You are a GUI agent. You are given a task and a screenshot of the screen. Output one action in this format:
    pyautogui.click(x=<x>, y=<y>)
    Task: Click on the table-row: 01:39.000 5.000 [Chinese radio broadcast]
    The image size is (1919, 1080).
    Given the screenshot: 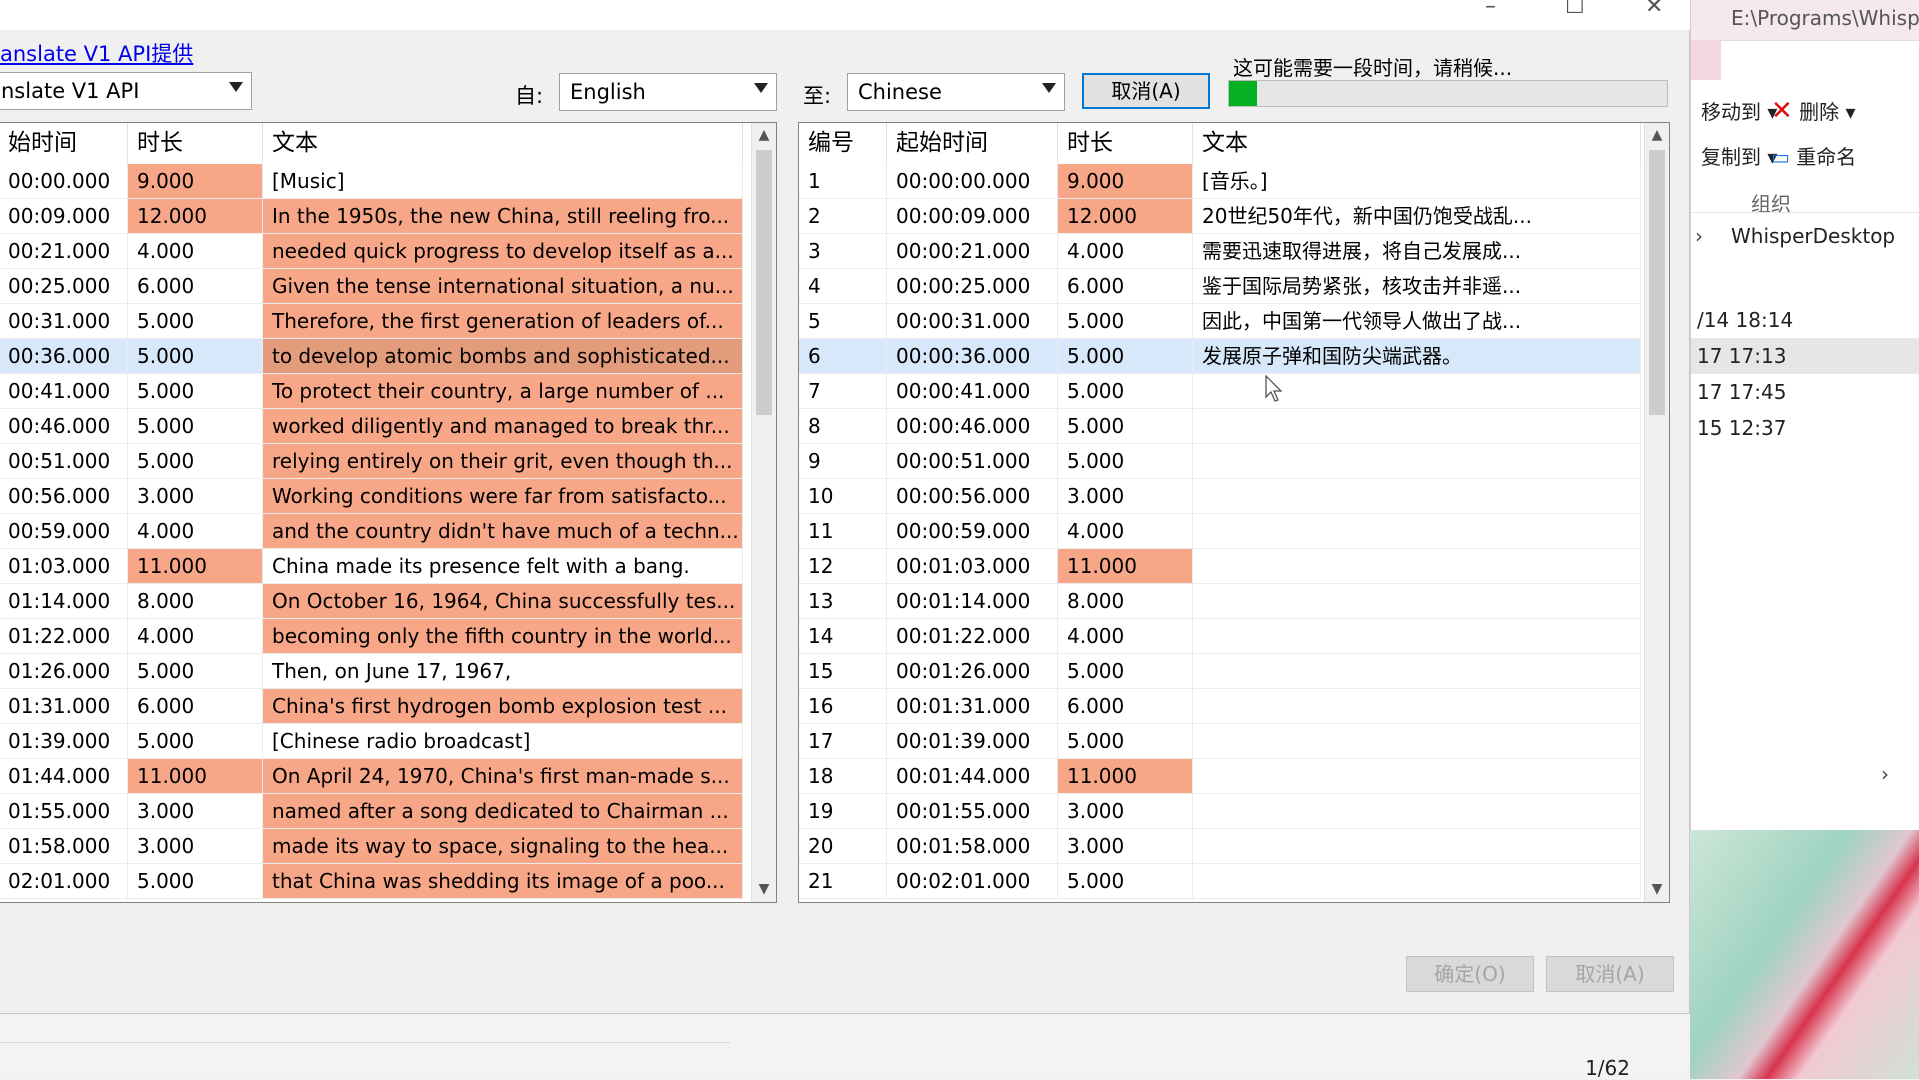 What is the action you would take?
    pyautogui.click(x=388, y=741)
    